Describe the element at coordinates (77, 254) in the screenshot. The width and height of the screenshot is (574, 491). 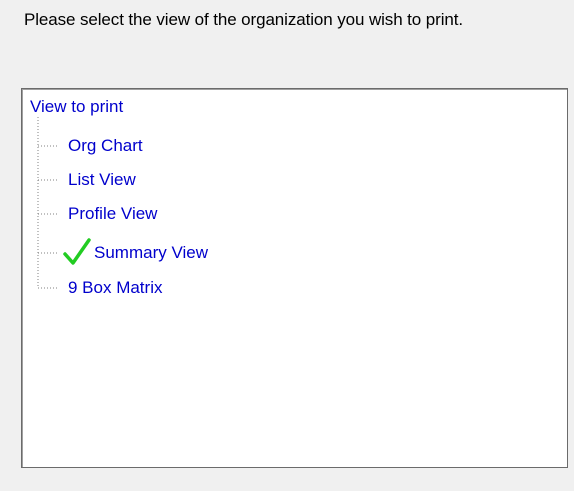
I see `check-icon` at that location.